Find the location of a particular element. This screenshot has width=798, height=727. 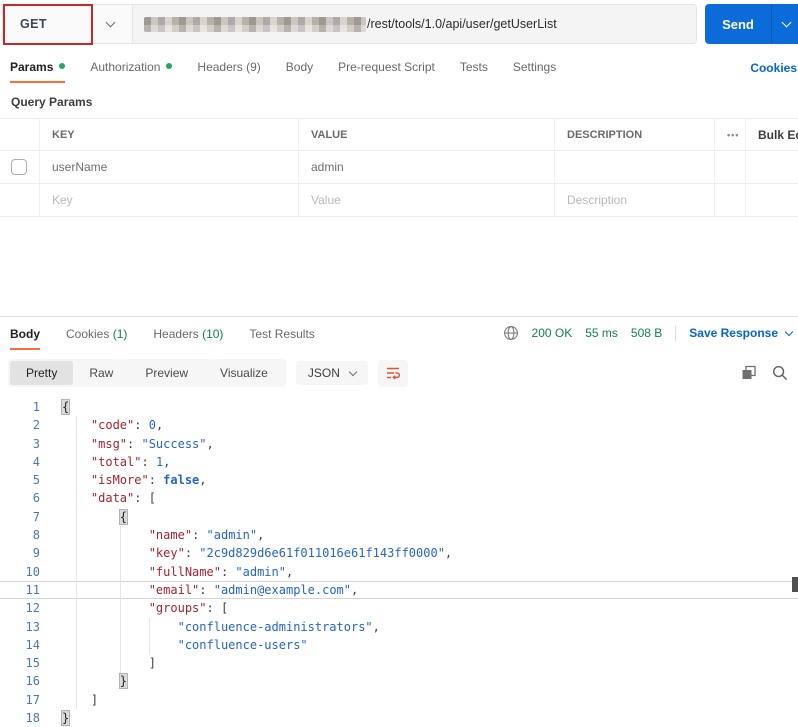

response-size: 508 B is located at coordinates (646, 333).